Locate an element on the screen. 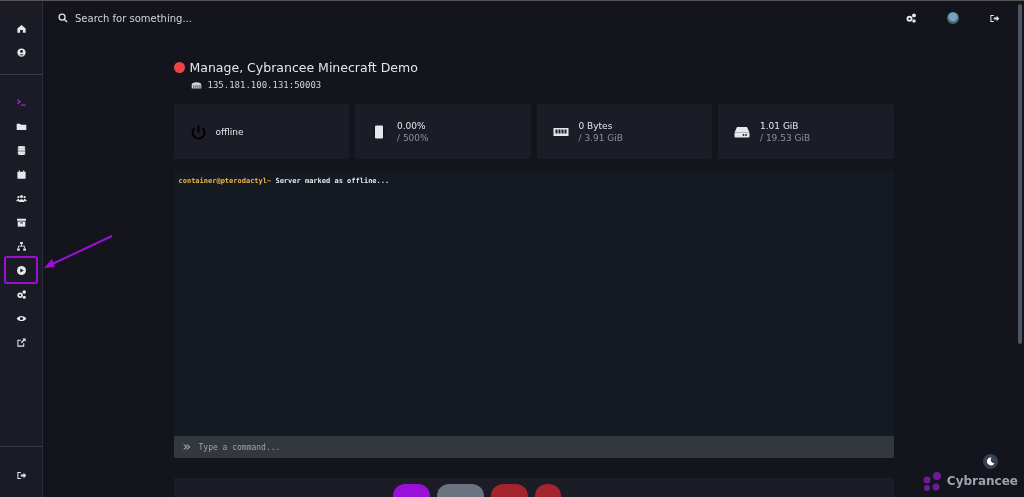 The height and width of the screenshot is (497, 1024). account-icon is located at coordinates (21, 52).